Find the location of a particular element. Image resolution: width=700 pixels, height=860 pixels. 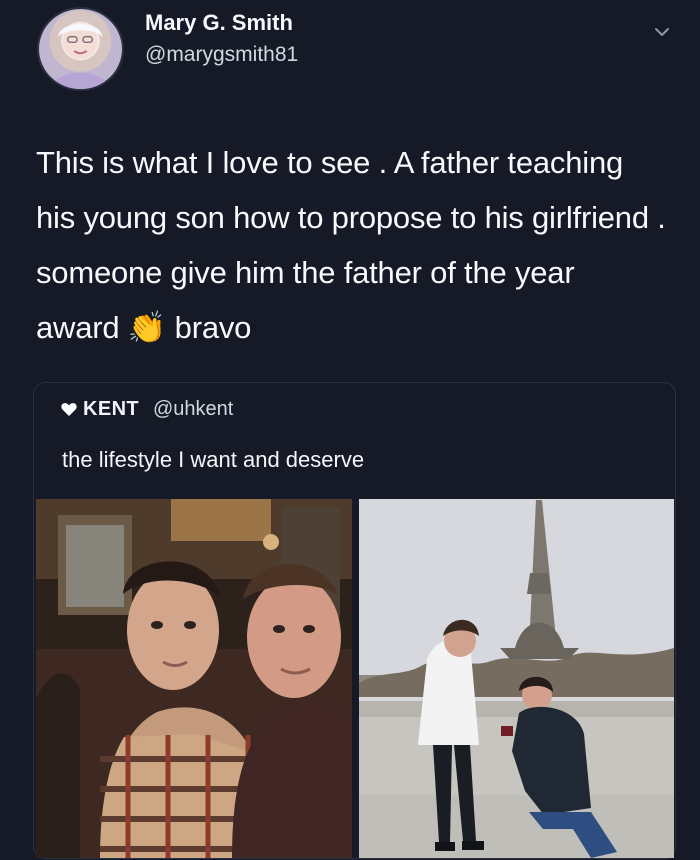

display-name: Mary G. Smith is located at coordinates (219, 23).